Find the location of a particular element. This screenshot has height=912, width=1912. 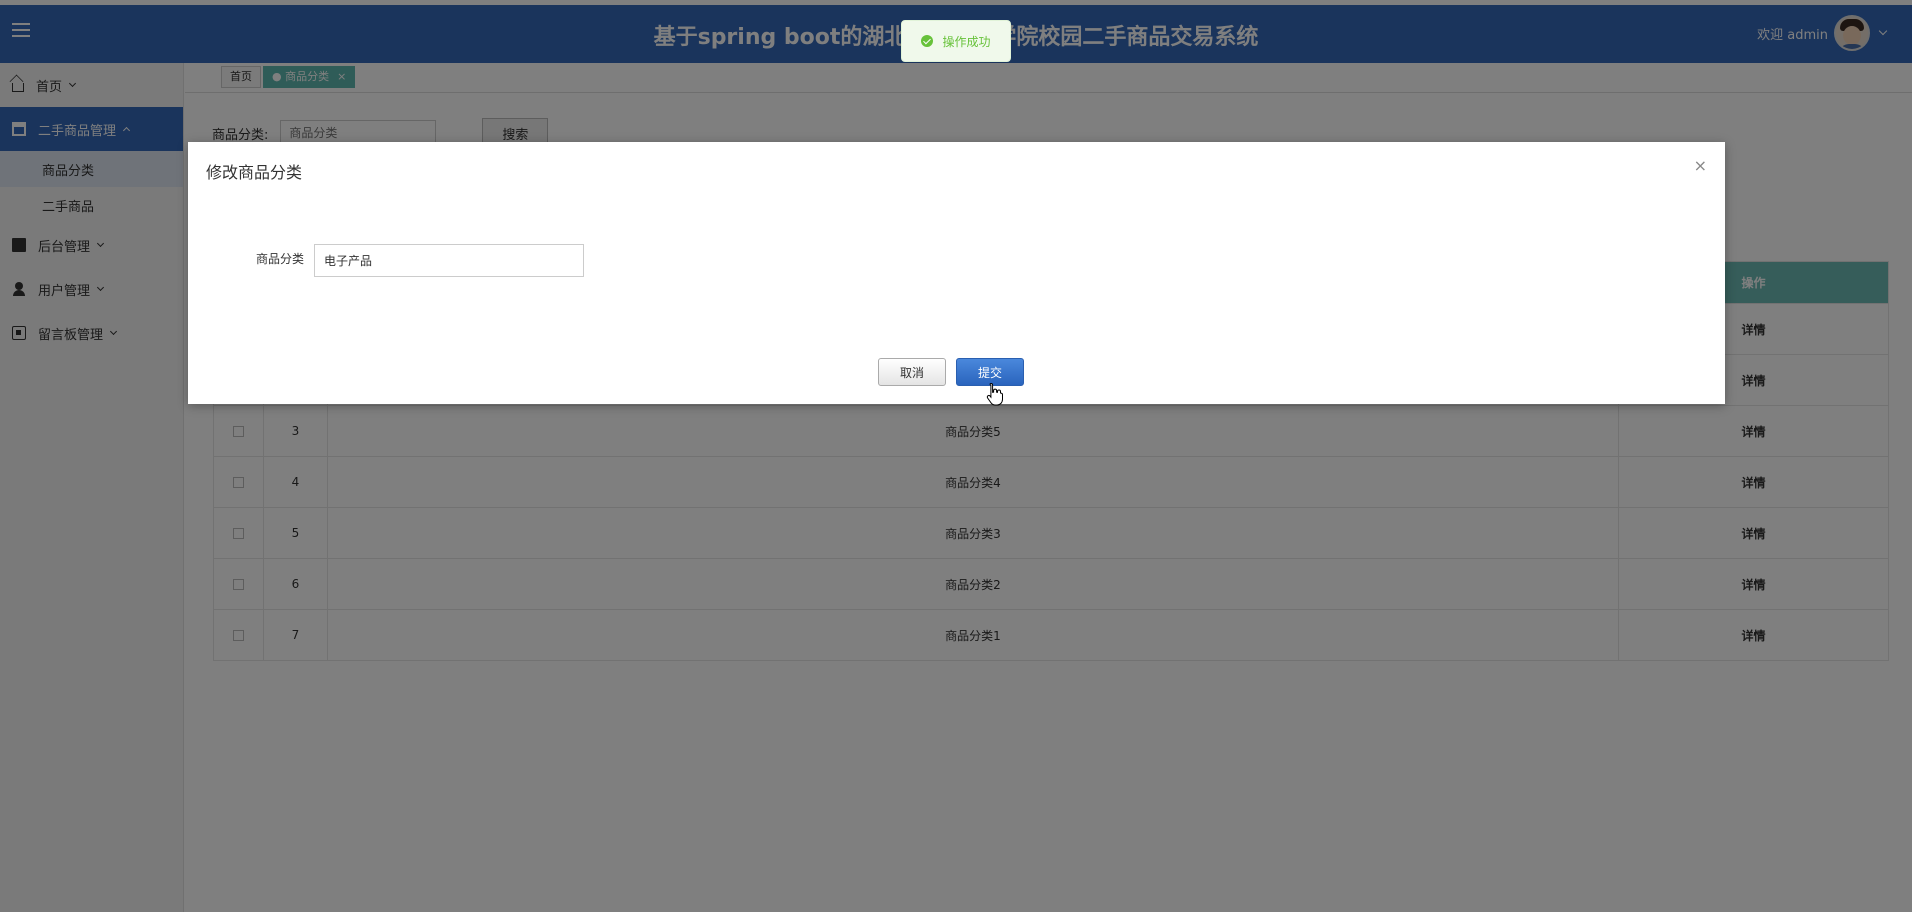

success-toast: 操作成功 is located at coordinates (956, 41).